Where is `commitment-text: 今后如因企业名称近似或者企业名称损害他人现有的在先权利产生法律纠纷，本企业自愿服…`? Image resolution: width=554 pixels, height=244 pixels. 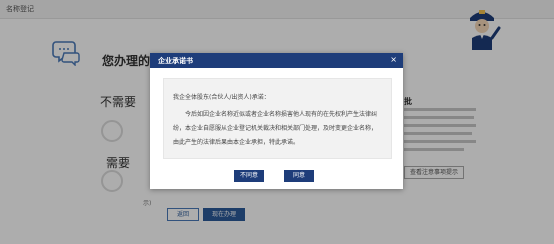 commitment-text: 今后如因企业名称近似或者企业名称损害他人现有的在先权利产生法律纠纷，本企业自愿服… is located at coordinates (275, 128).